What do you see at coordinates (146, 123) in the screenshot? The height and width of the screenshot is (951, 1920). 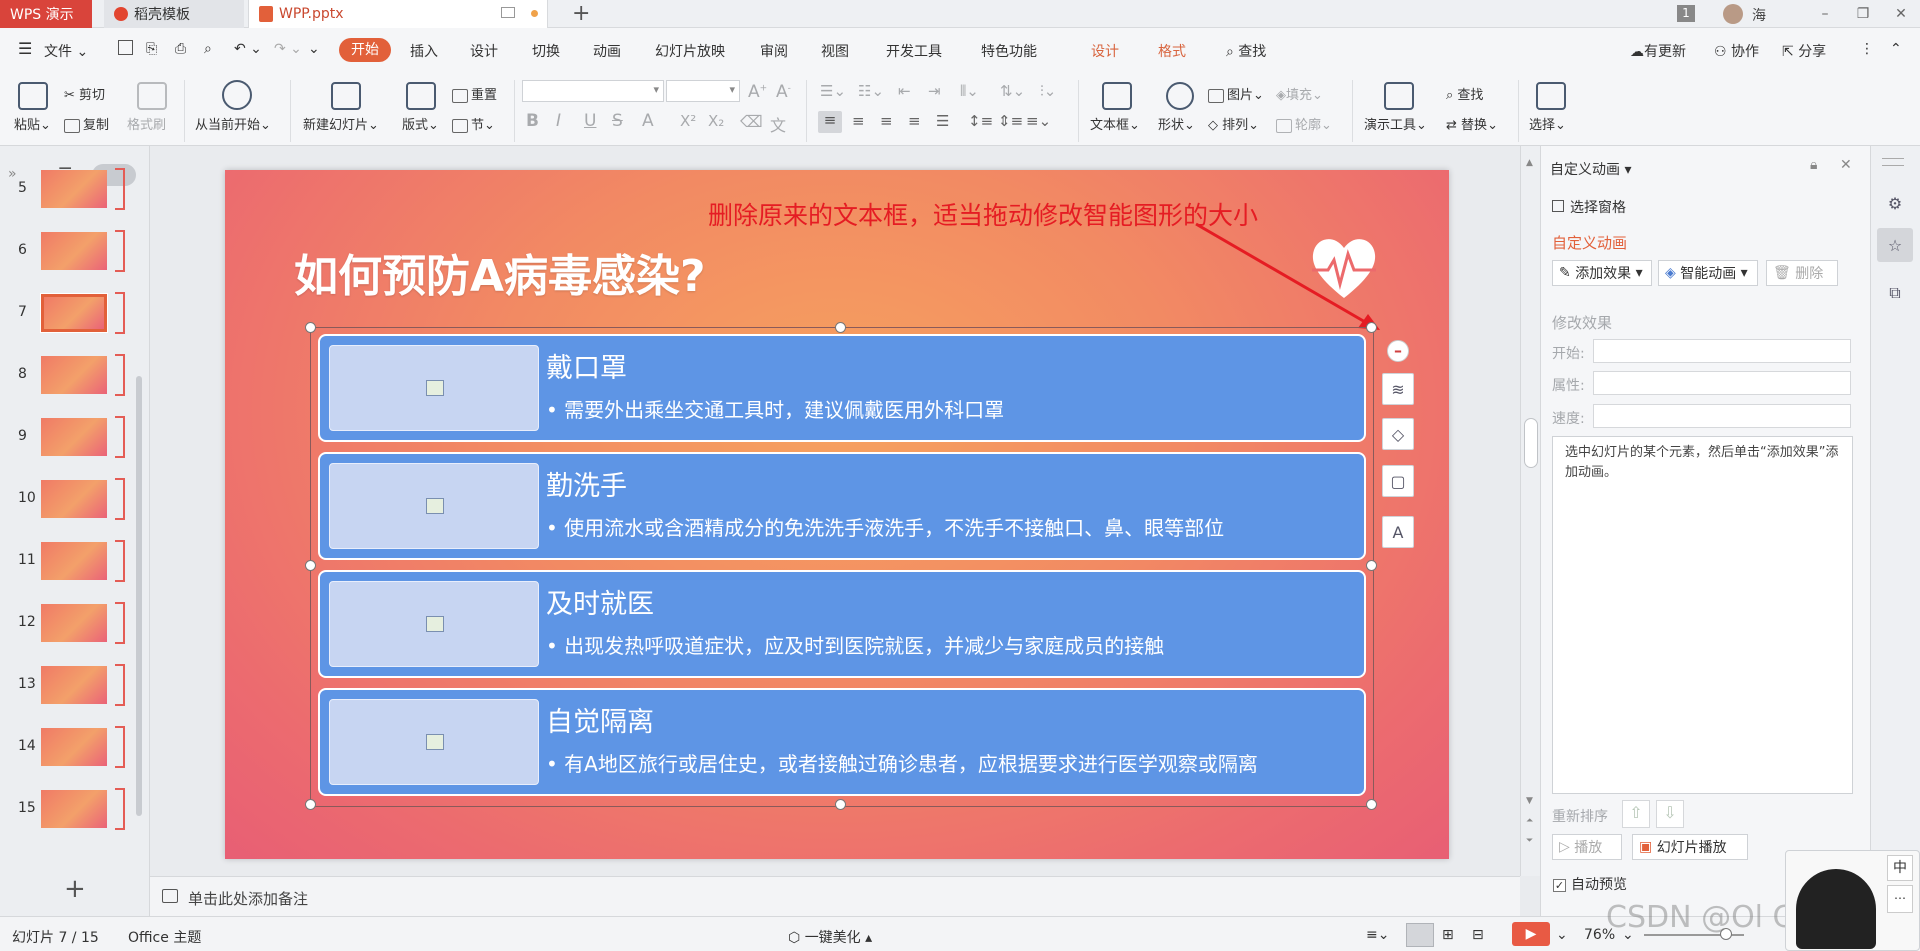 I see `format-painter-button: 格式刷` at bounding box center [146, 123].